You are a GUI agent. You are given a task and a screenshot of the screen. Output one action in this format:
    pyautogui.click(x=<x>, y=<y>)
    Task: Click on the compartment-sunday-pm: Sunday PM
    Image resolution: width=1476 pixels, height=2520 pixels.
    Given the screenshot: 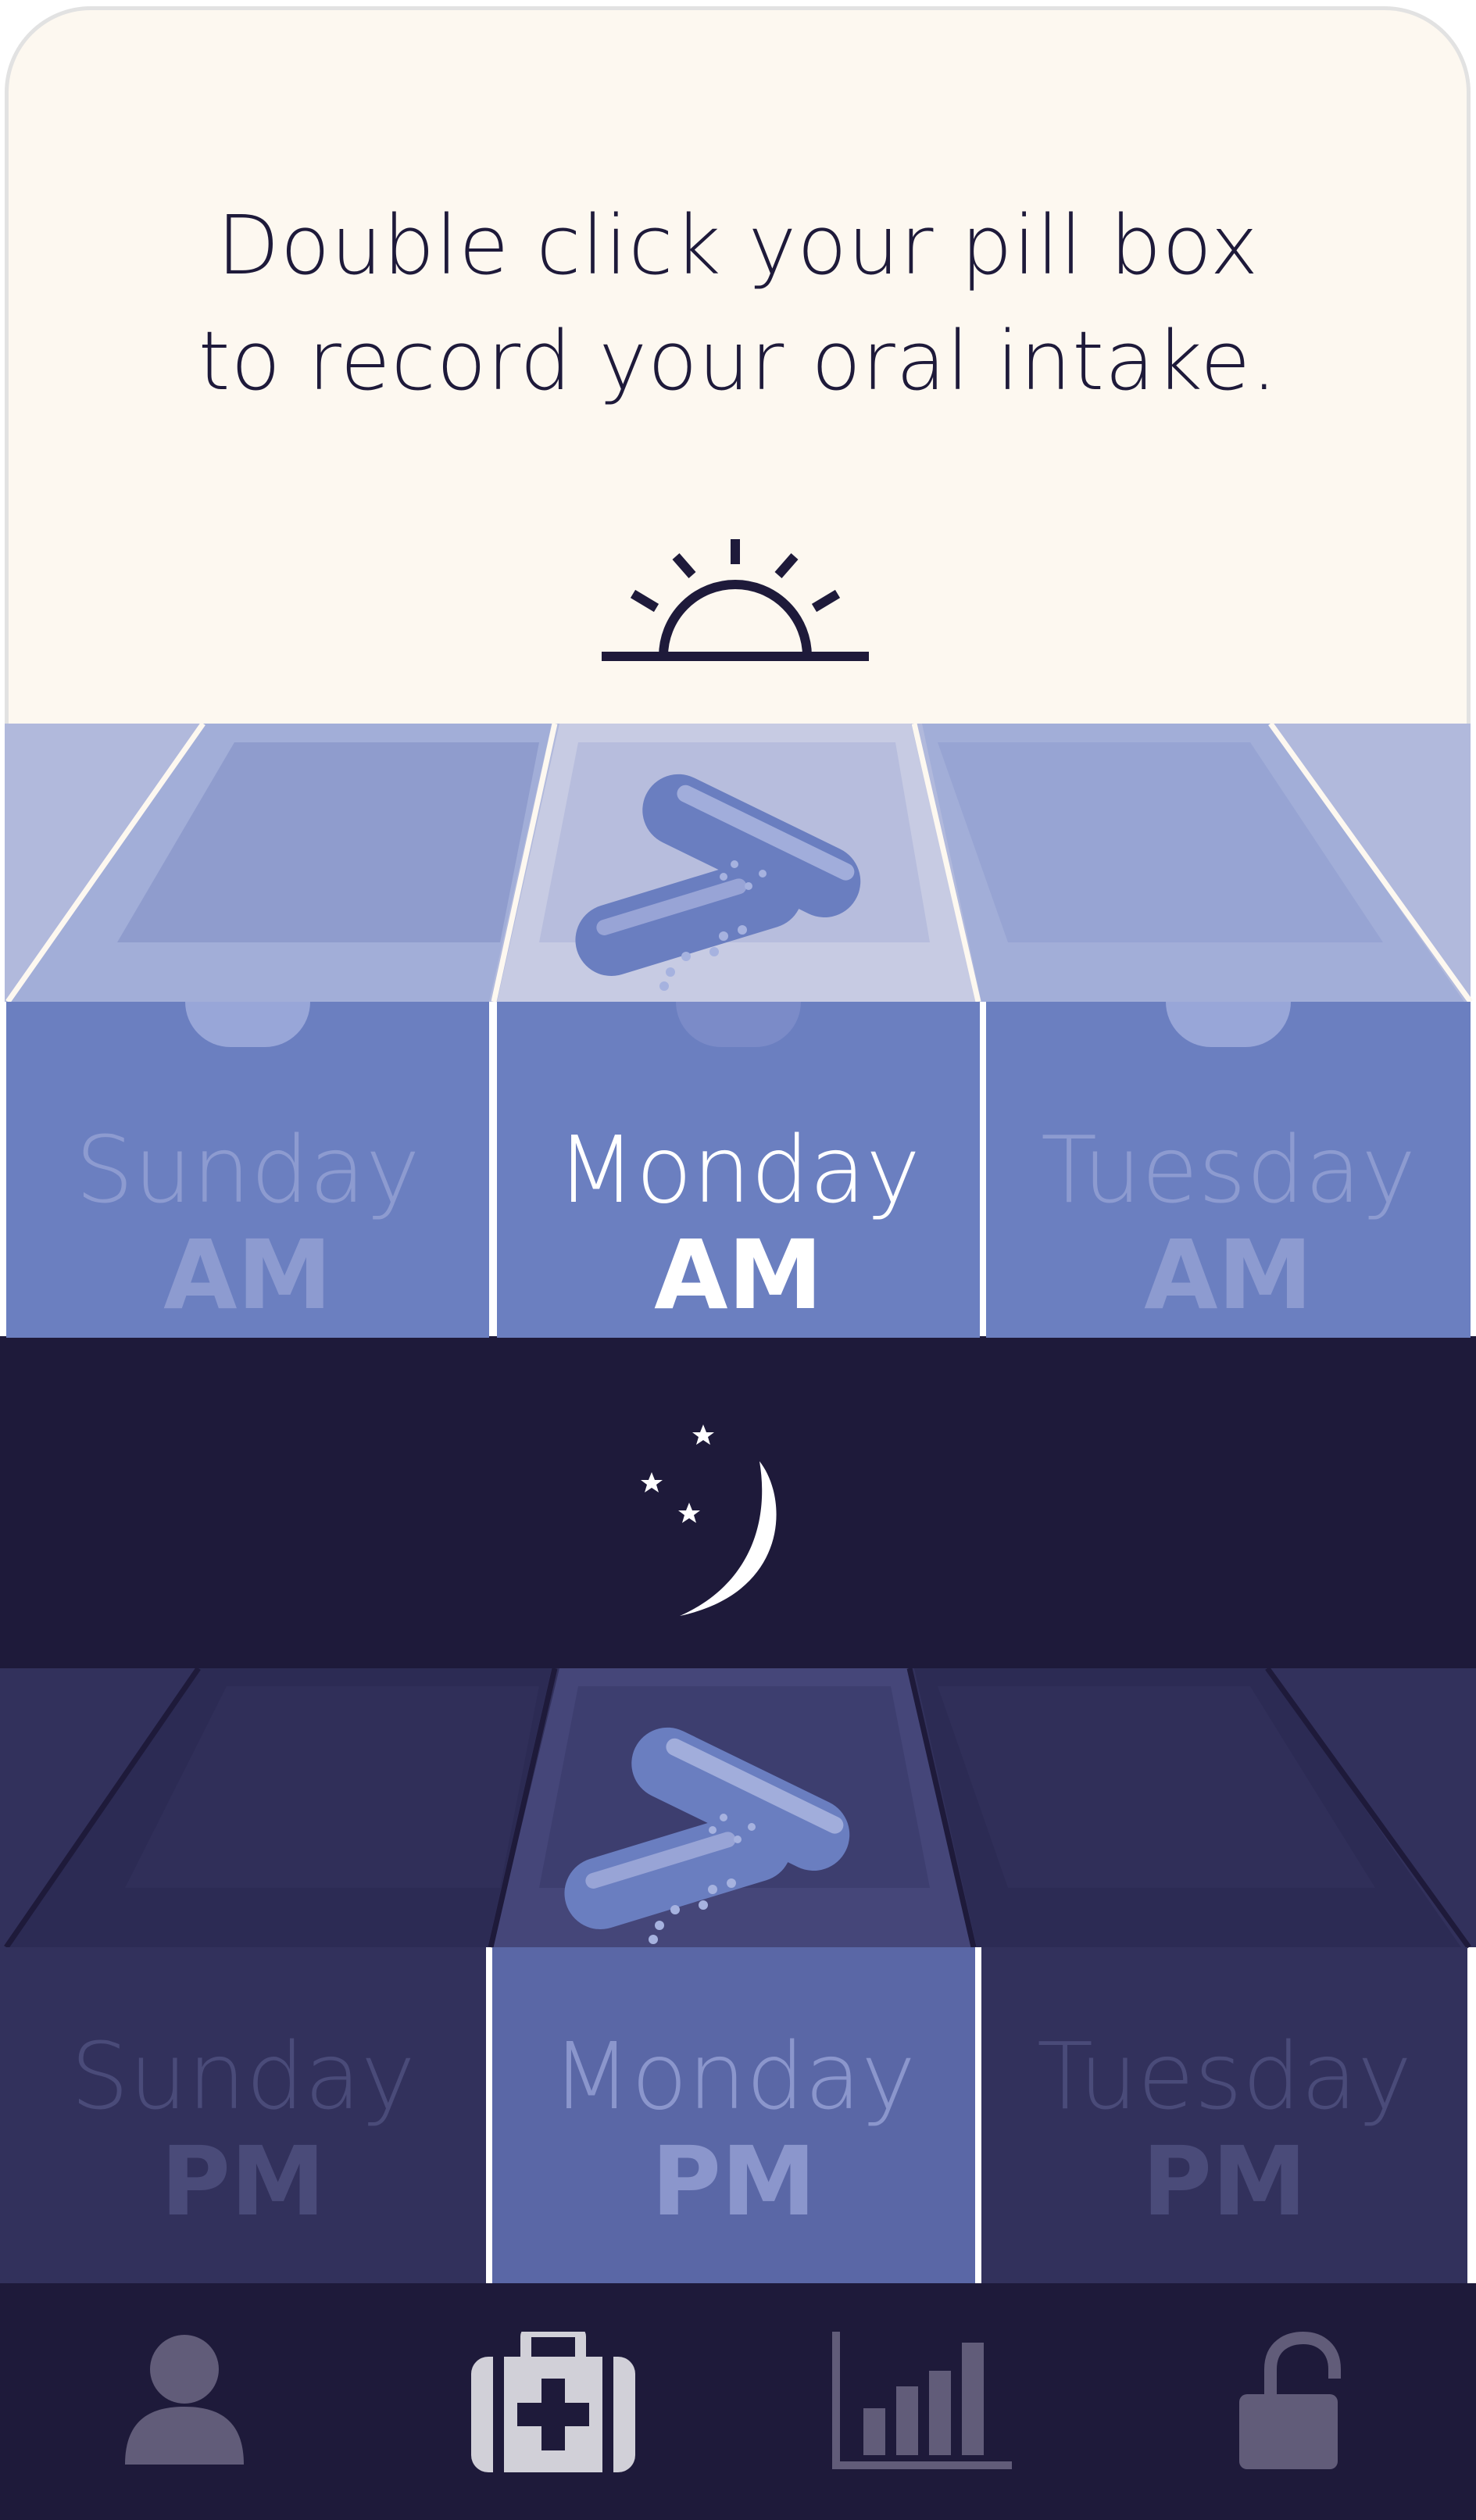 What is the action you would take?
    pyautogui.click(x=243, y=2115)
    